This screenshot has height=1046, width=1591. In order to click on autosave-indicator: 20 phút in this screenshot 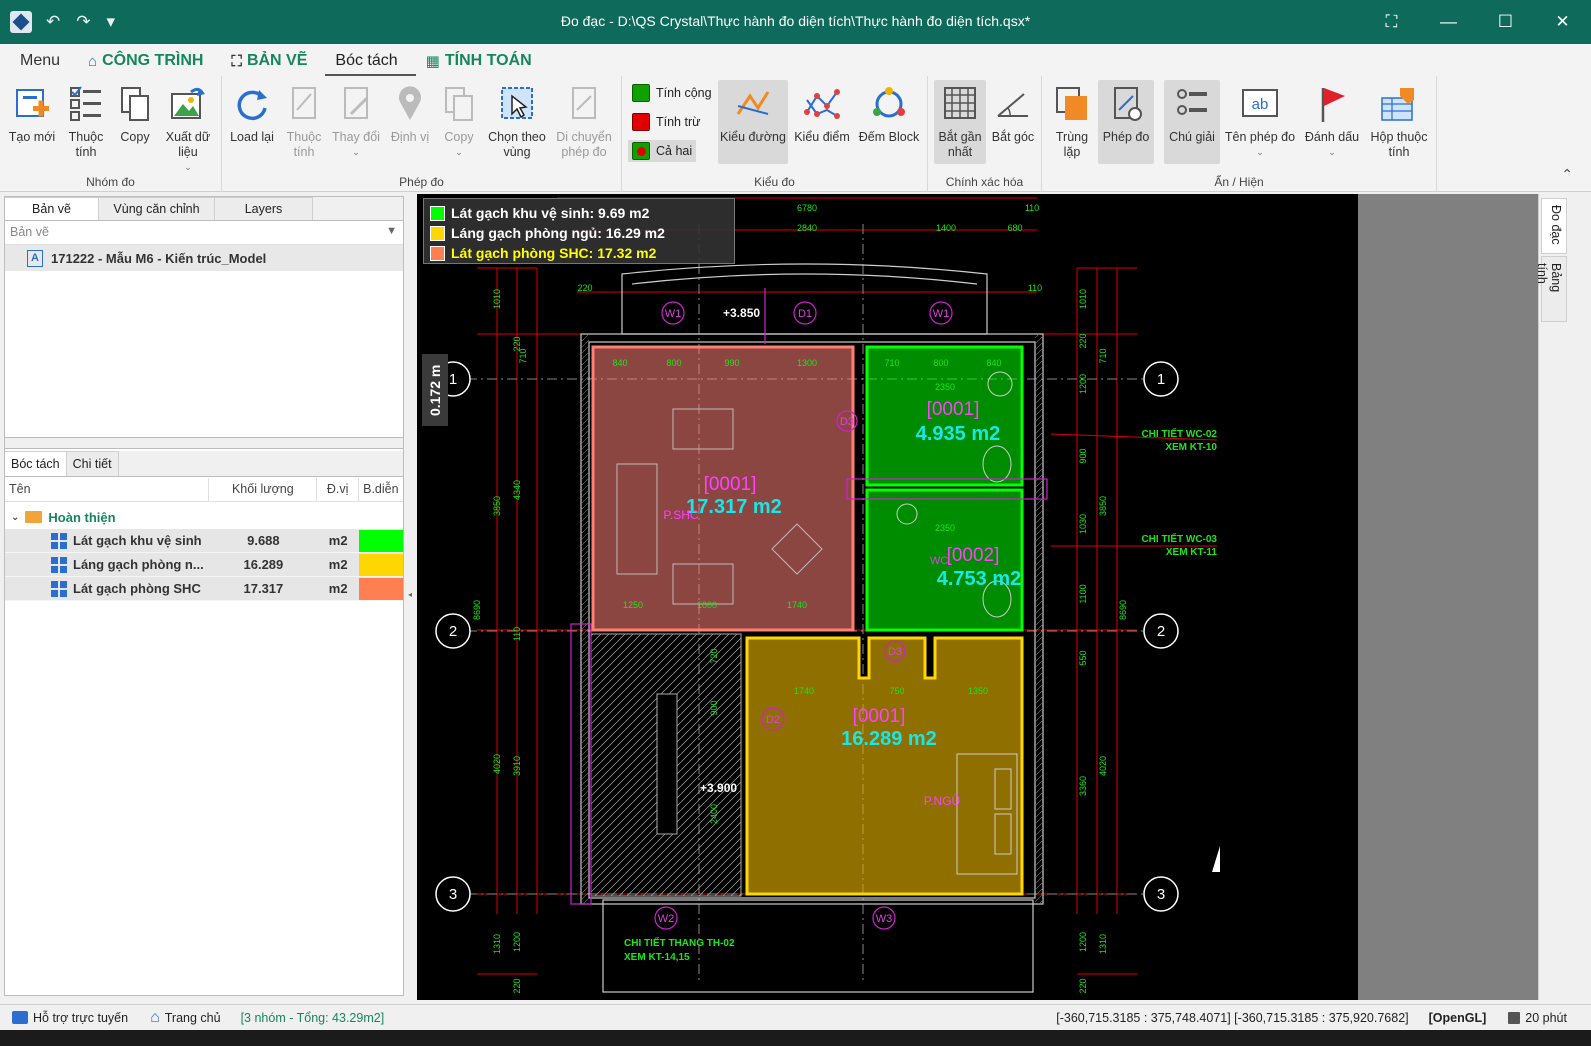, I will do `click(1537, 1018)`.